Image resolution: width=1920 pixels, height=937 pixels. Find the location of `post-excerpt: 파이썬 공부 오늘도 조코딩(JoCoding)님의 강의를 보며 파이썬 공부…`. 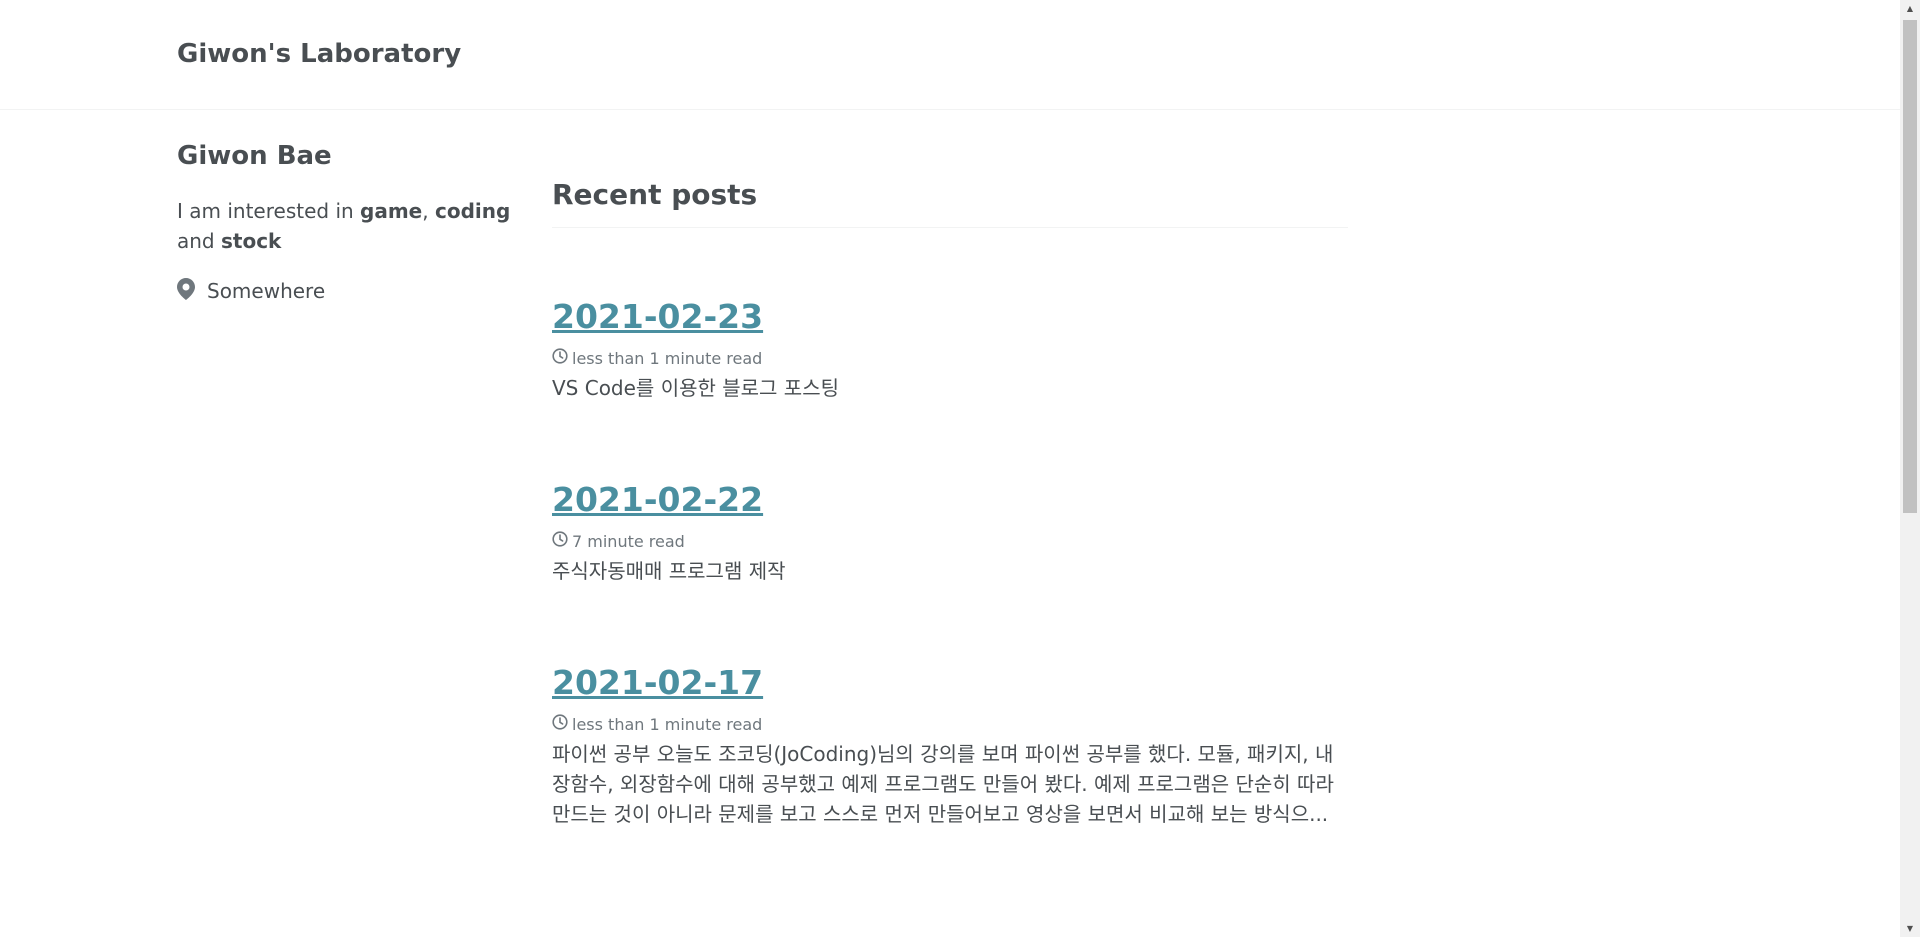

post-excerpt: 파이썬 공부 오늘도 조코딩(JoCoding)님의 강의를 보며 파이썬 공부… is located at coordinates (943, 784).